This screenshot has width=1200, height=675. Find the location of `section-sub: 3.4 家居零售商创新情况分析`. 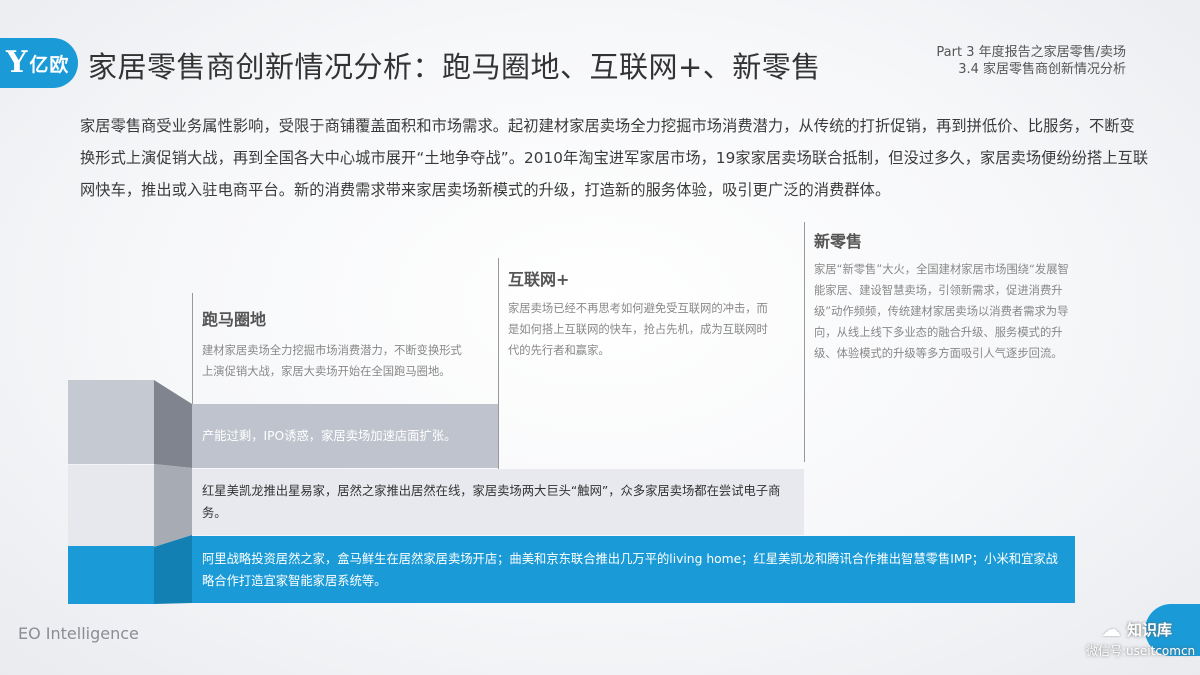

section-sub: 3.4 家居零售商创新情况分析 is located at coordinates (1042, 69).